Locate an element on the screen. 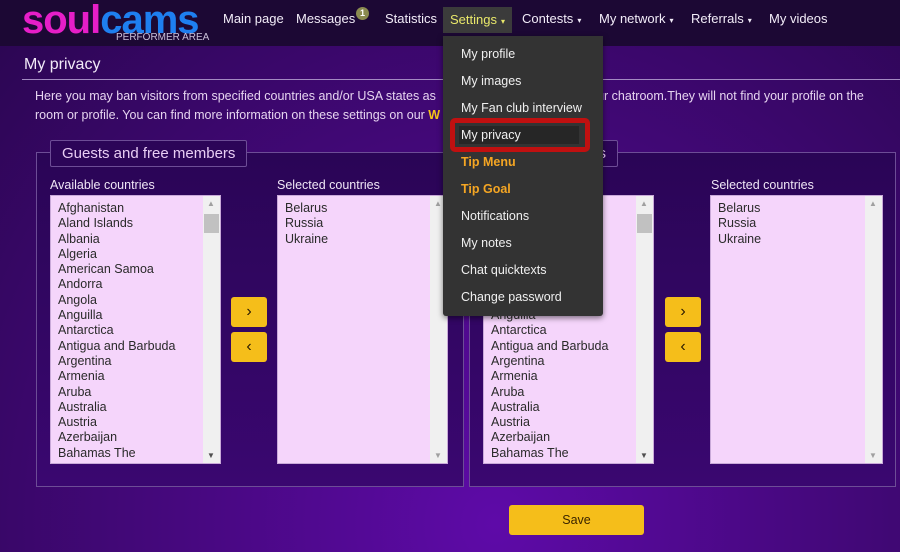  save-button: Save is located at coordinates (576, 520).